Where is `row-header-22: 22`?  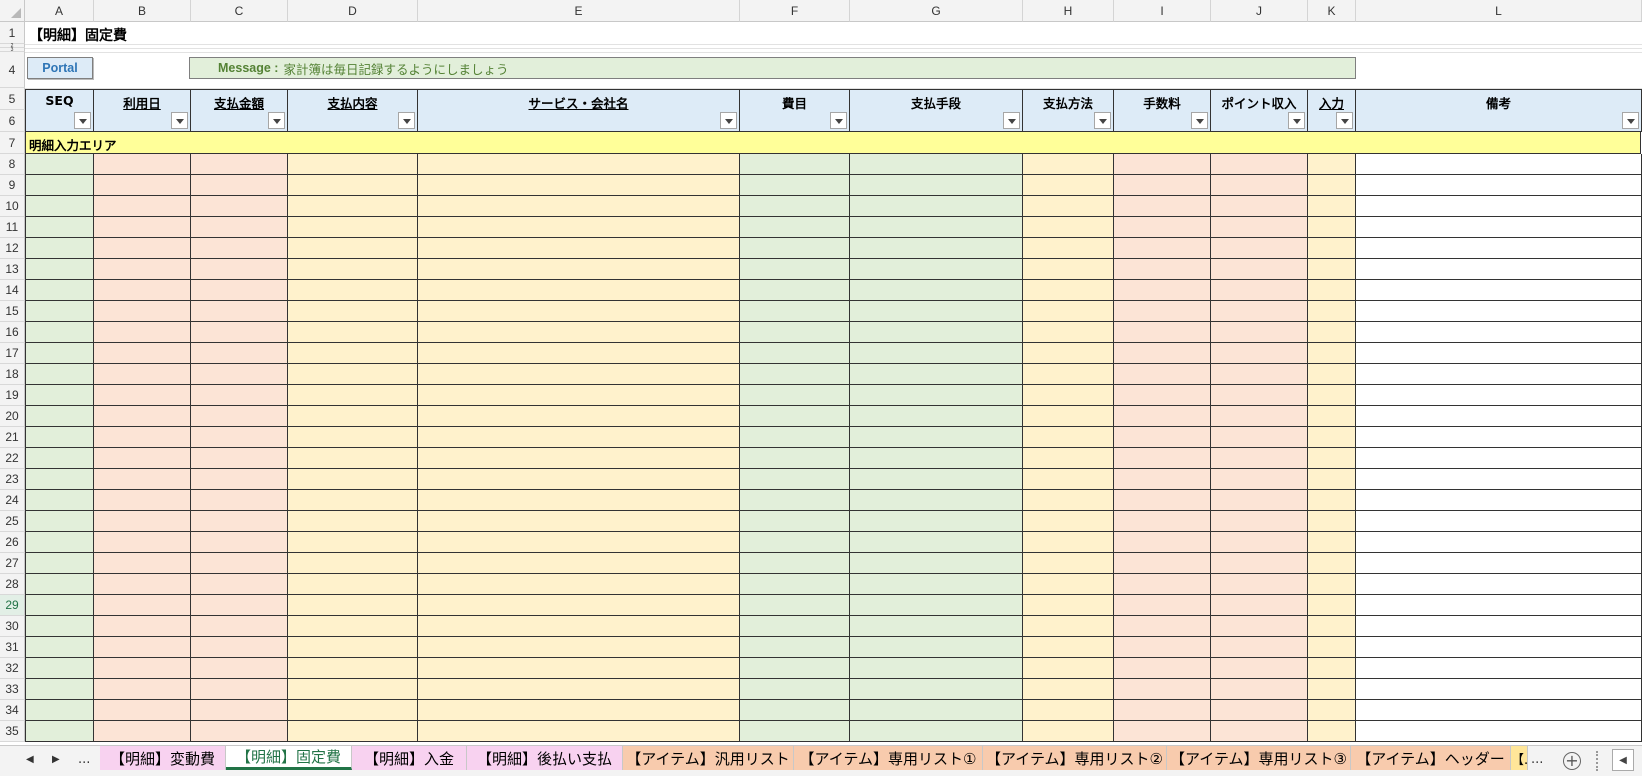
row-header-22: 22 is located at coordinates (12, 458).